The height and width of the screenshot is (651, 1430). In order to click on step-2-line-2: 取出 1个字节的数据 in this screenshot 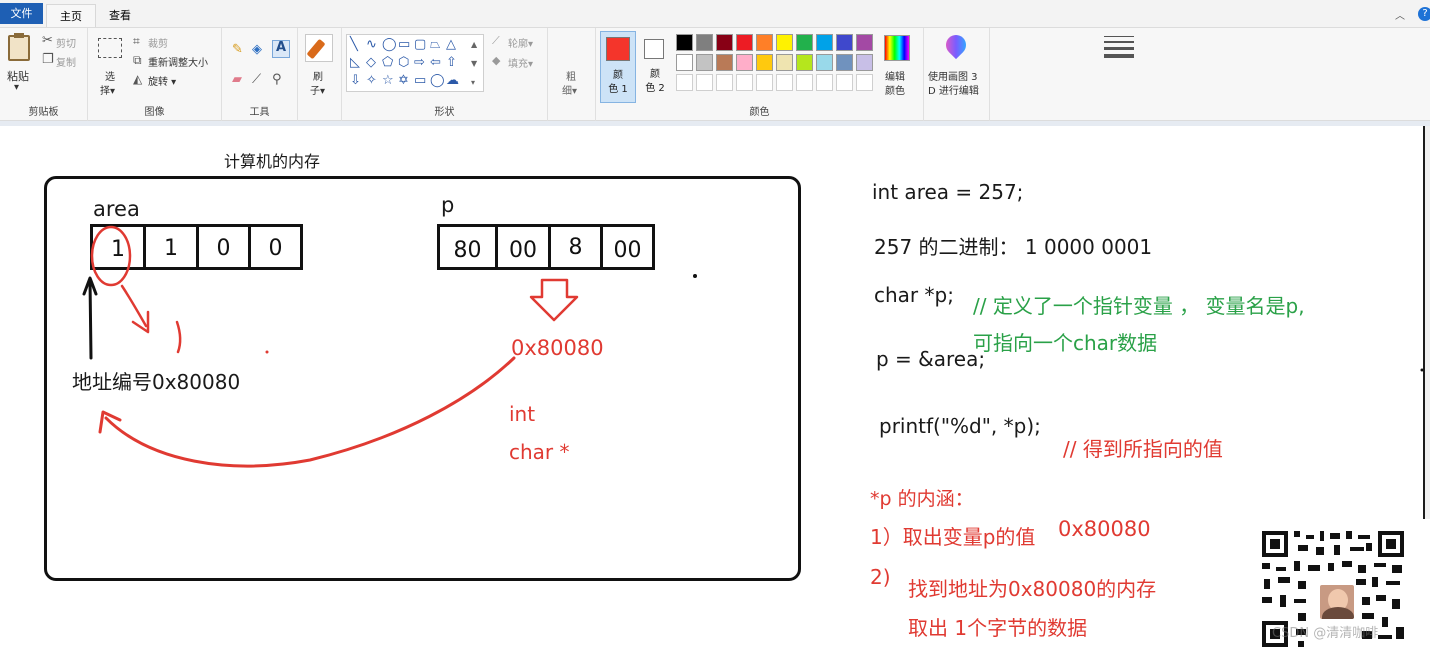, I will do `click(998, 628)`.